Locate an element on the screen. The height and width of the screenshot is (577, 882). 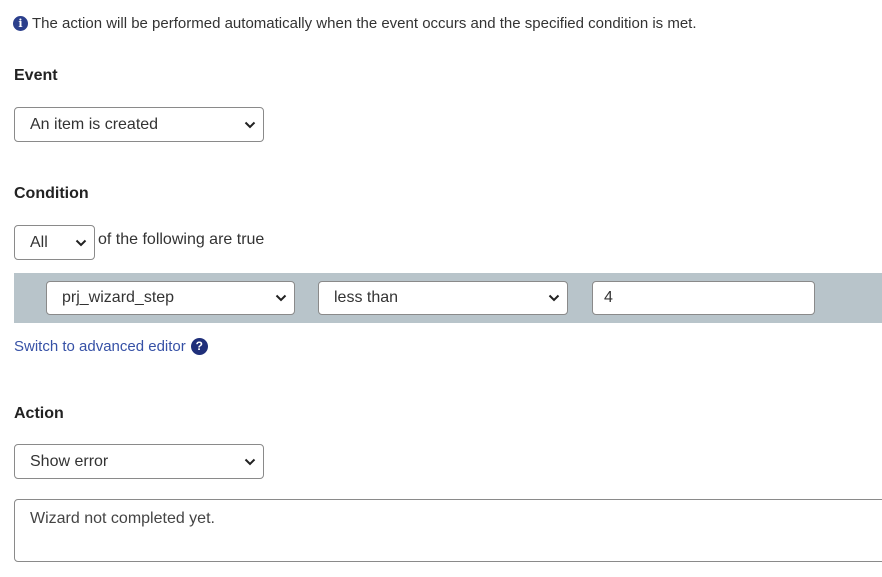
condition-value-text: 4 is located at coordinates (608, 297).